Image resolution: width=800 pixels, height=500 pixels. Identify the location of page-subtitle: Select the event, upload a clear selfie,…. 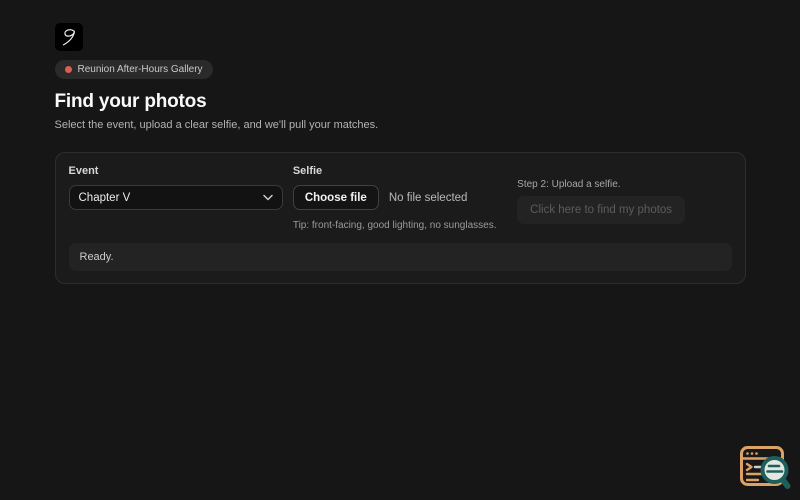
(216, 125).